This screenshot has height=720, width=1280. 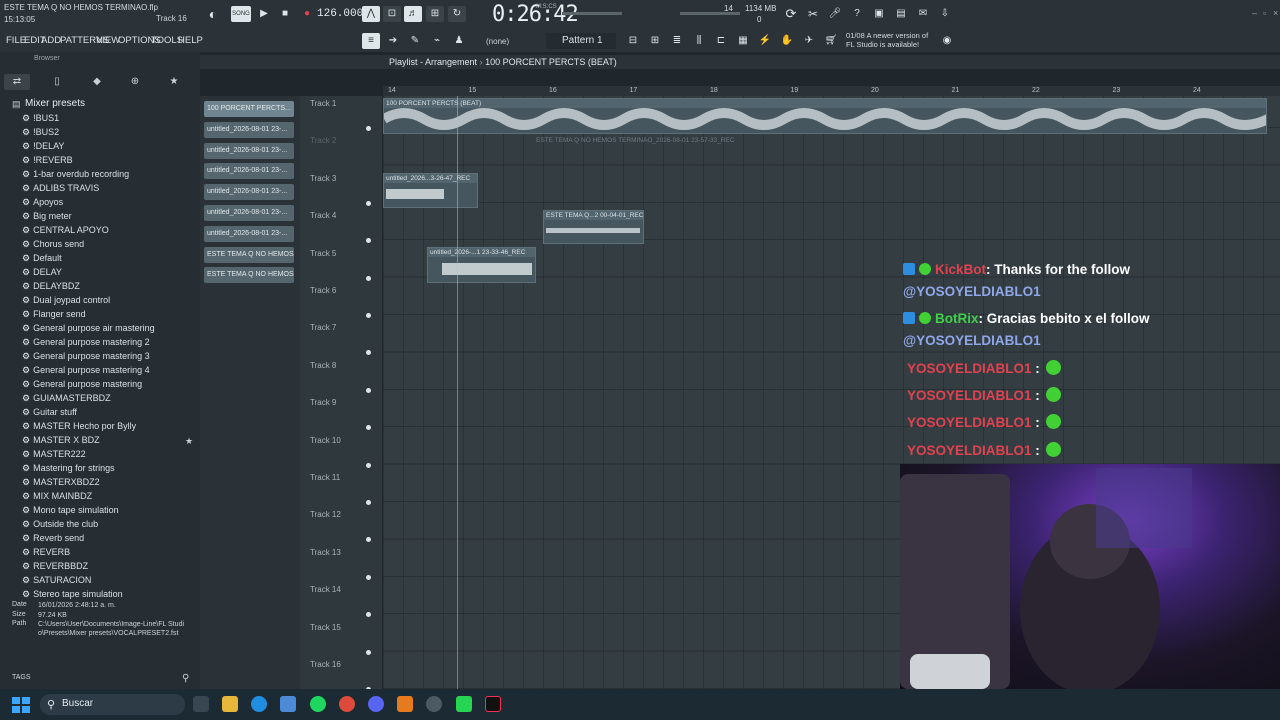 I want to click on fl-studio-icon, so click(x=405, y=704).